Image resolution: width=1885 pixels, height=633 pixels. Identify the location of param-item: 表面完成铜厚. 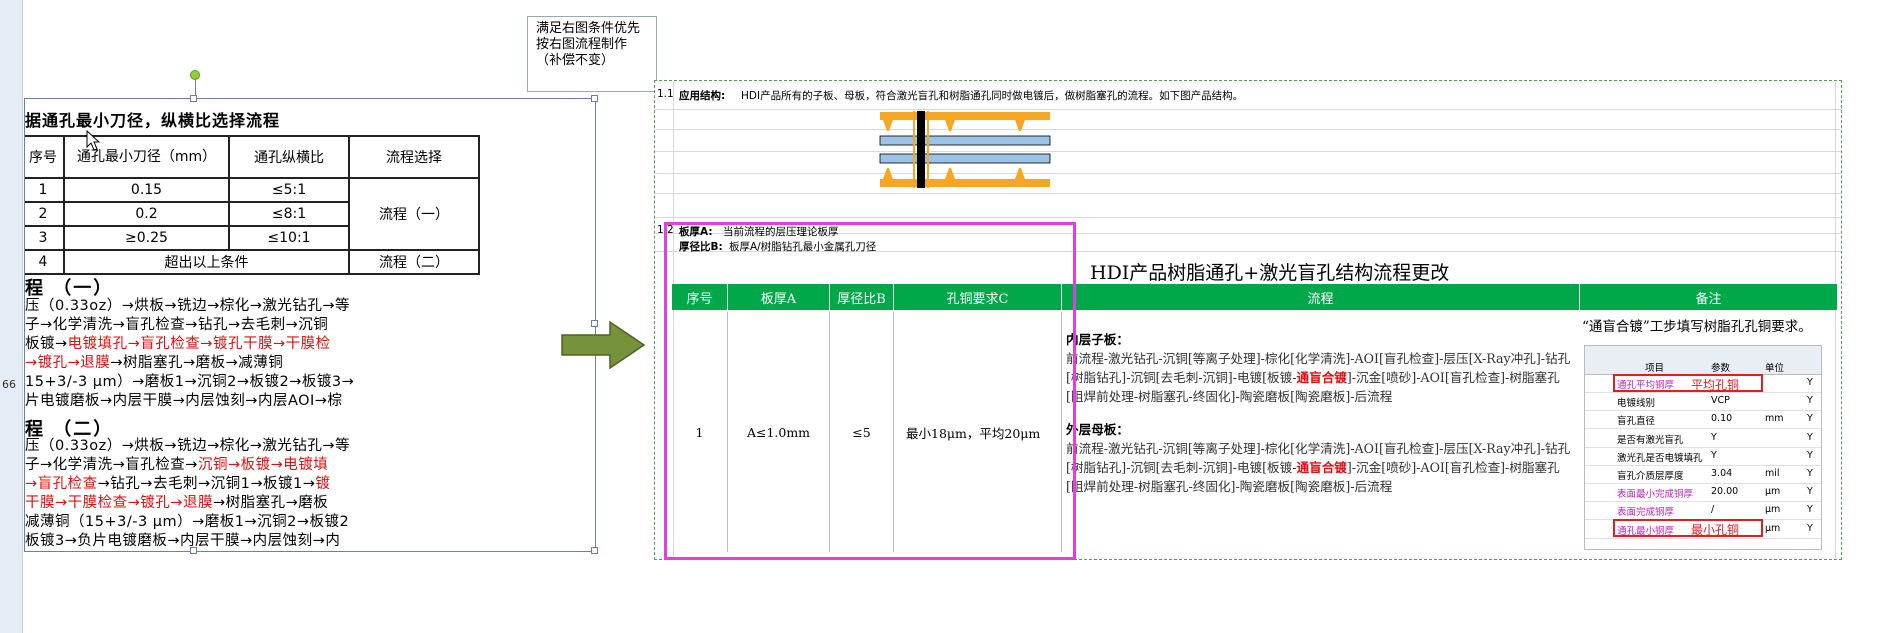
(1646, 513).